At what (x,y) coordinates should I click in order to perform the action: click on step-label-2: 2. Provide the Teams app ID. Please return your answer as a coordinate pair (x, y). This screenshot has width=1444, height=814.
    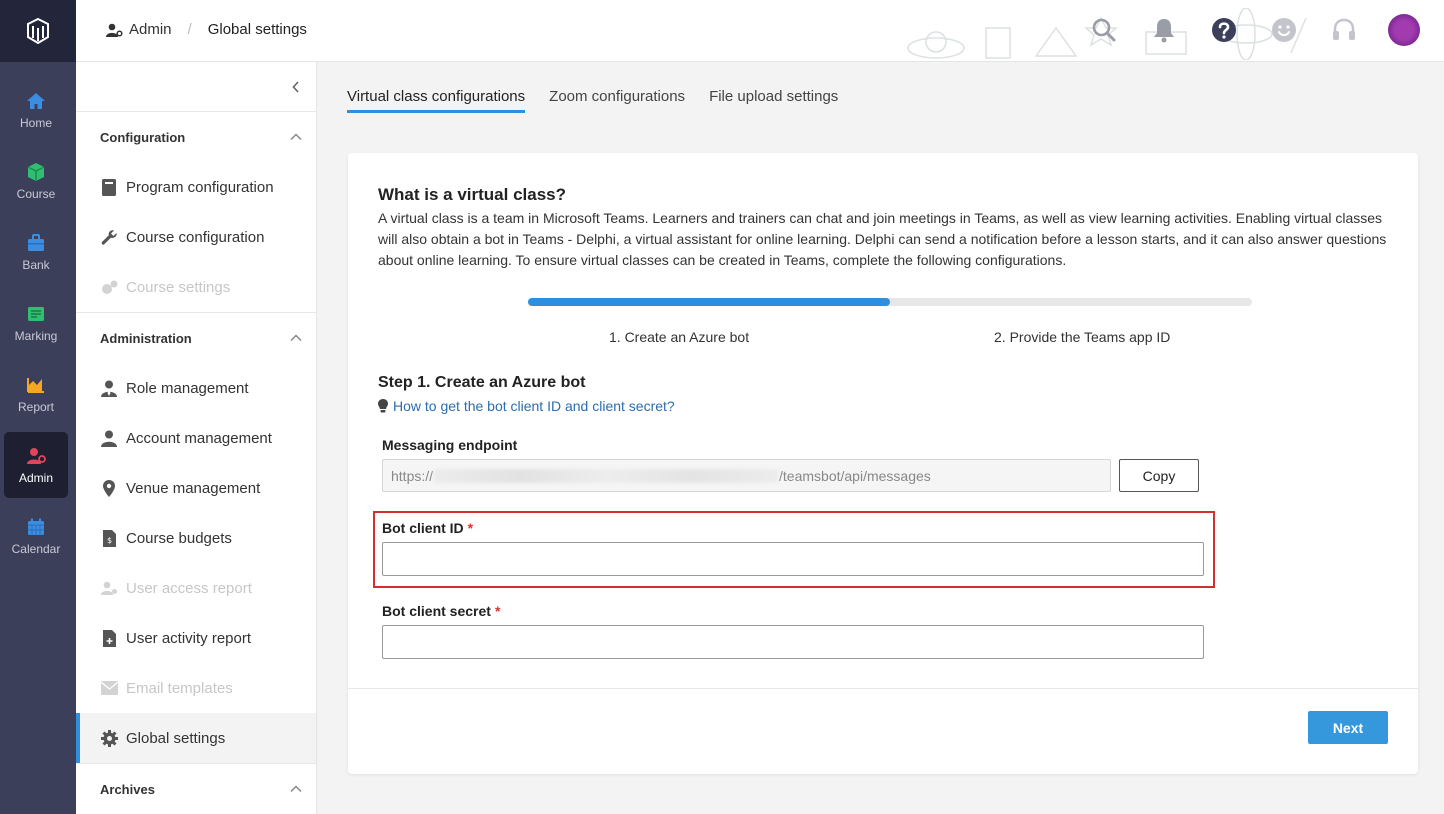
    Looking at the image, I should click on (1082, 337).